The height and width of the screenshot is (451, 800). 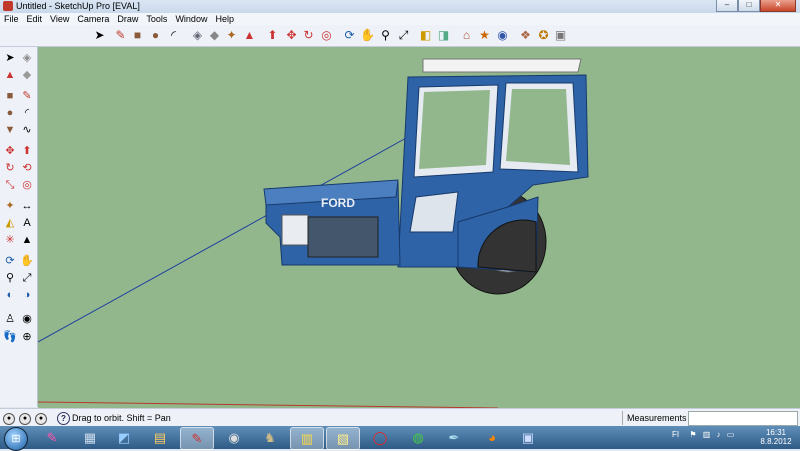 I want to click on 3d-text-icon: ▲, so click(x=27, y=240).